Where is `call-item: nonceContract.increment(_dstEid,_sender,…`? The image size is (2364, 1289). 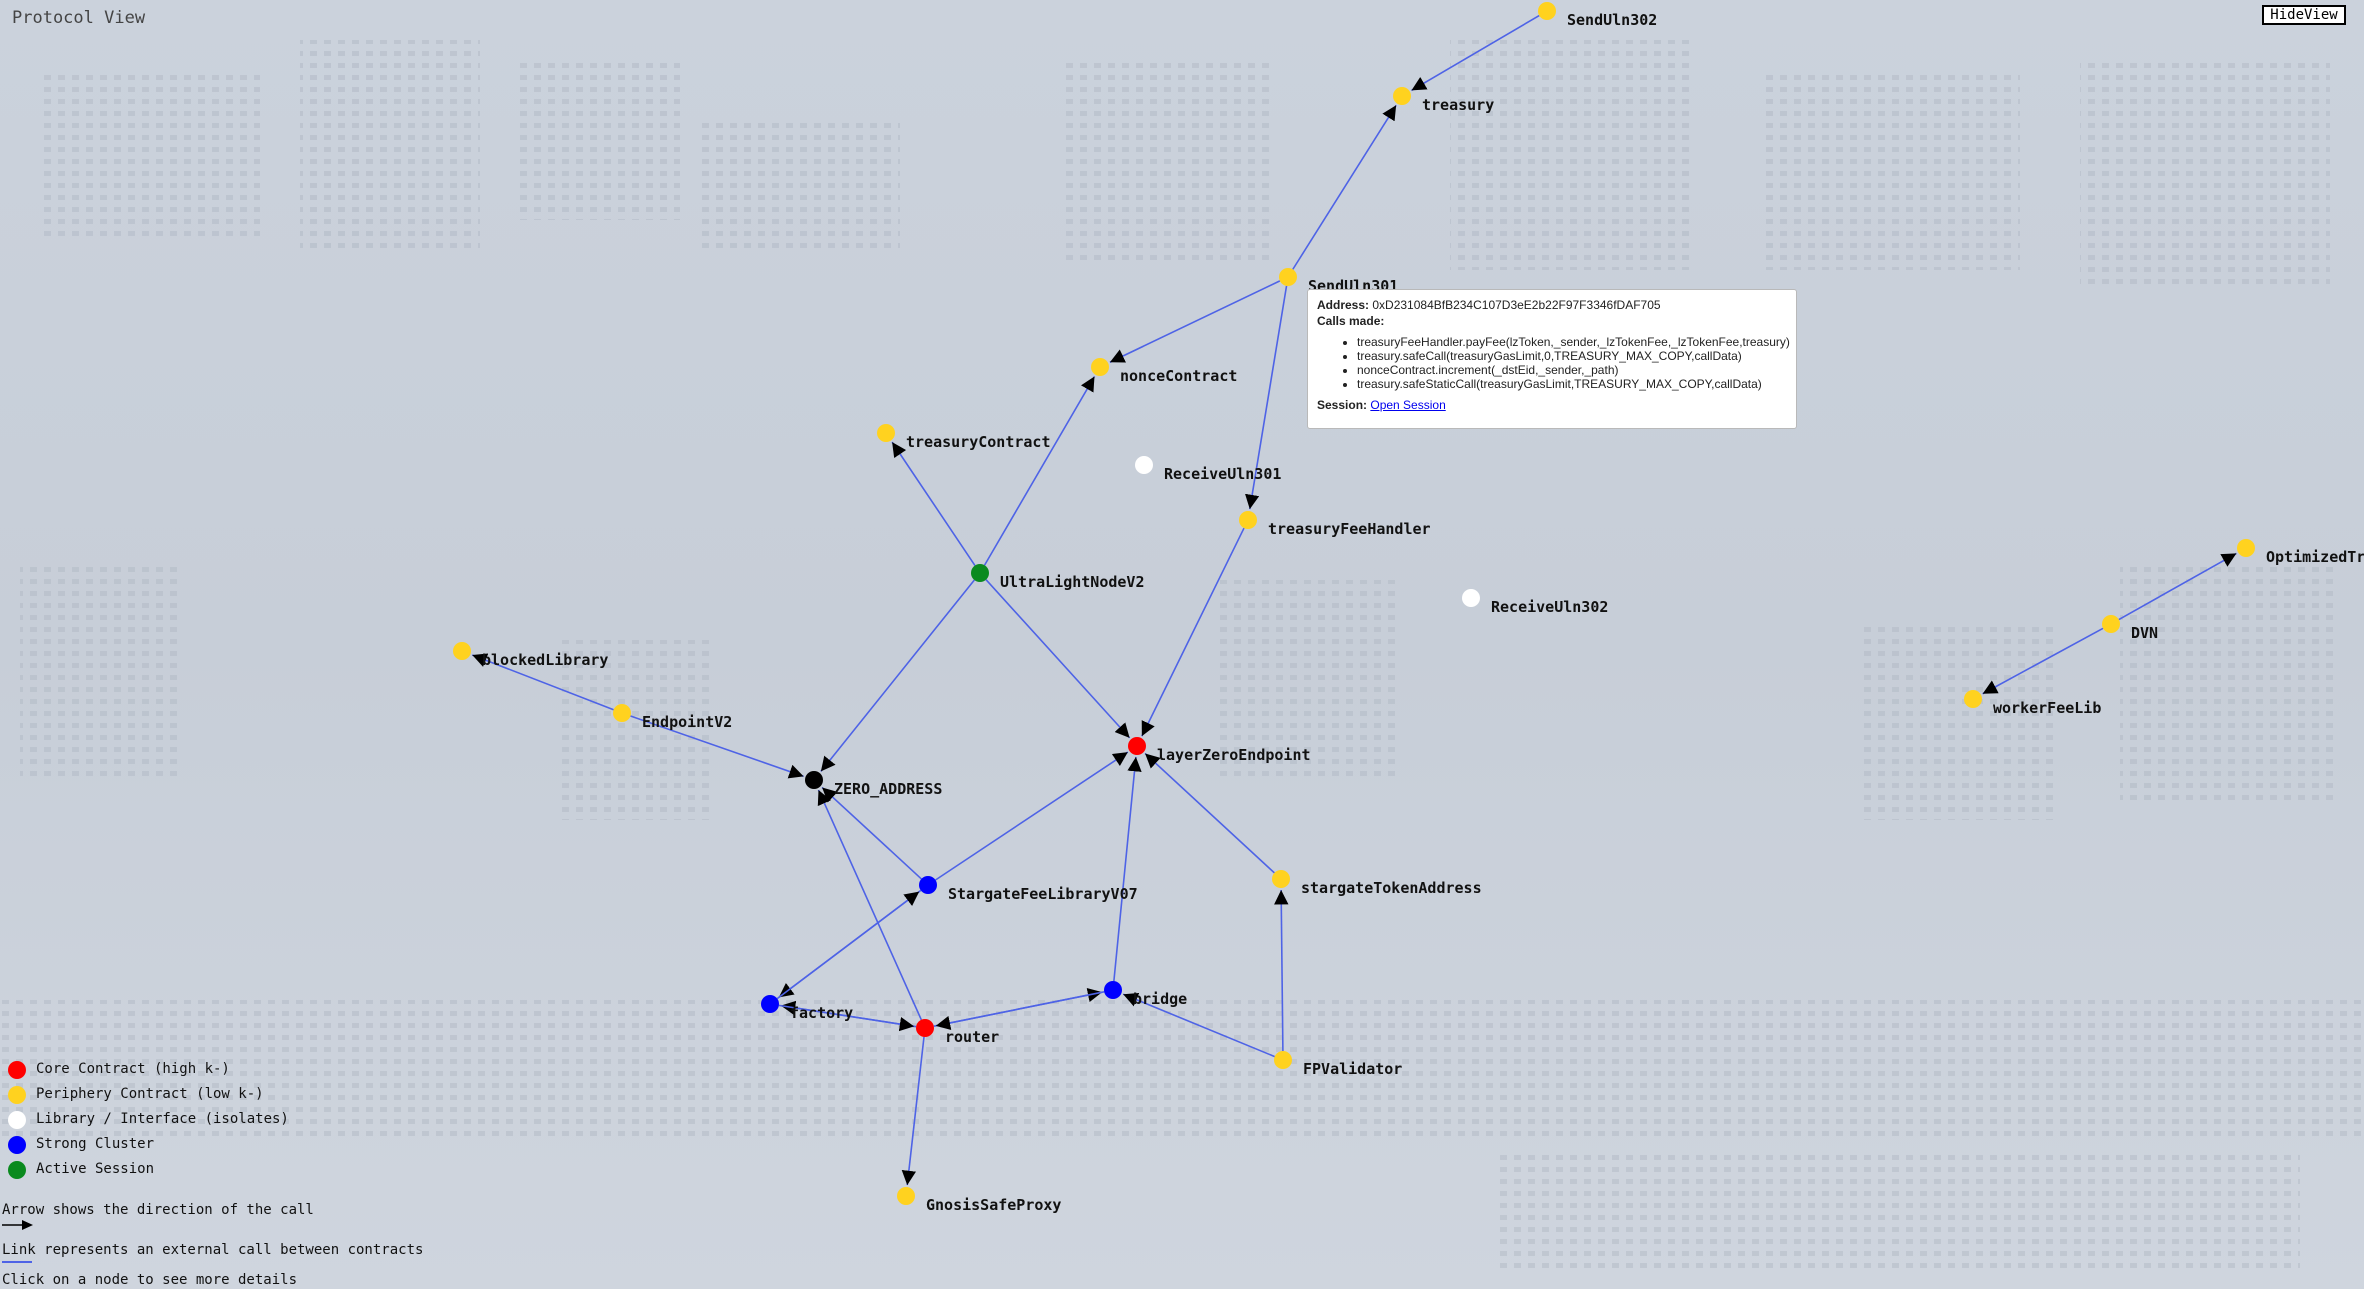
call-item: nonceContract.increment(_dstEid,_sender,… is located at coordinates (1572, 370).